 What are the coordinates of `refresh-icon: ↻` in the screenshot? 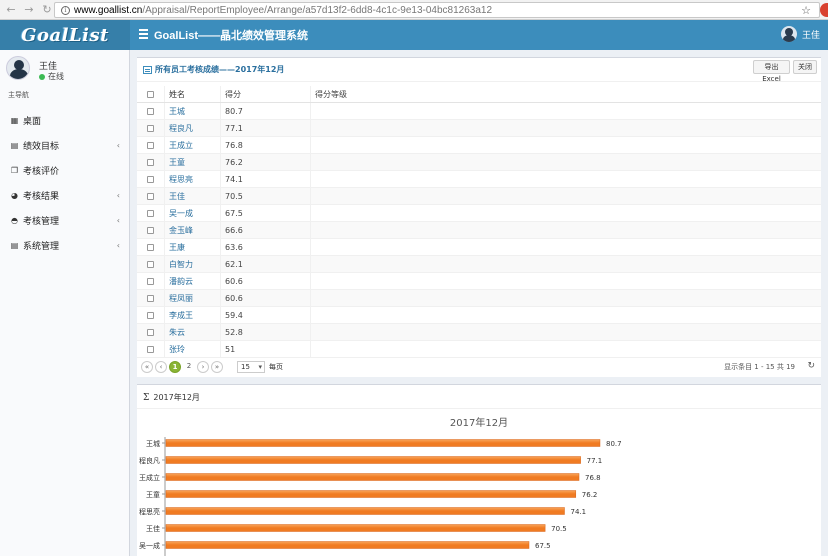 It's located at (811, 366).